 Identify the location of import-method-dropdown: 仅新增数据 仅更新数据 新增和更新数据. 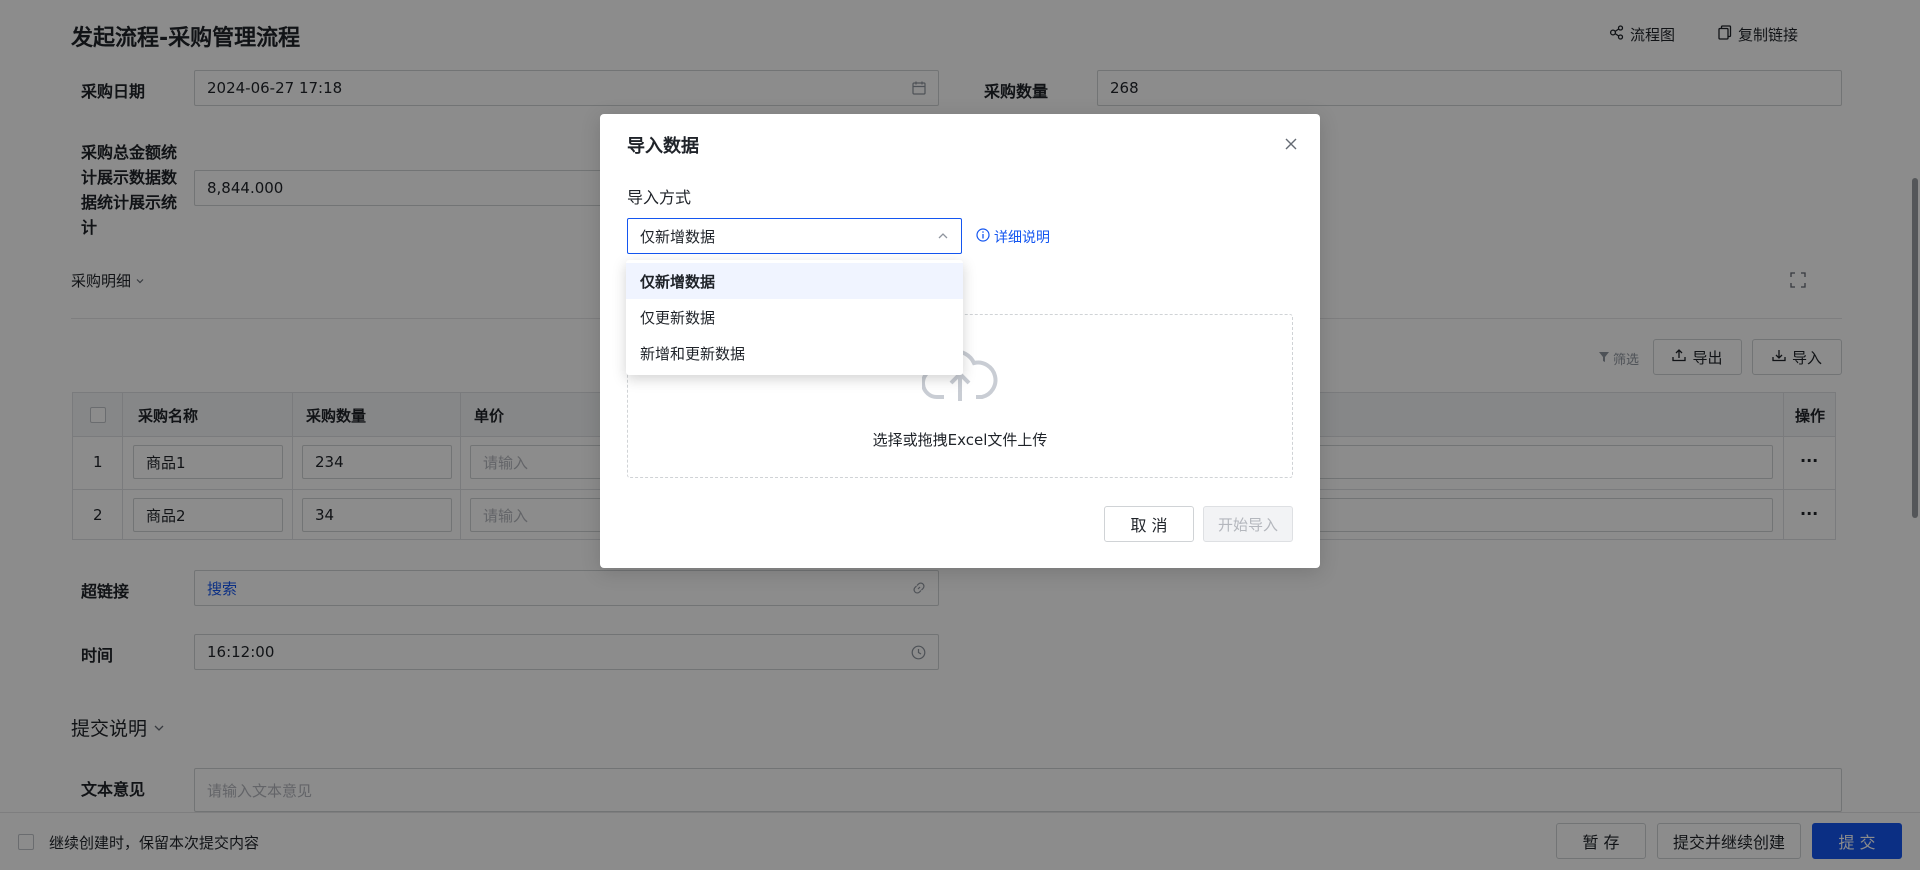
(794, 317).